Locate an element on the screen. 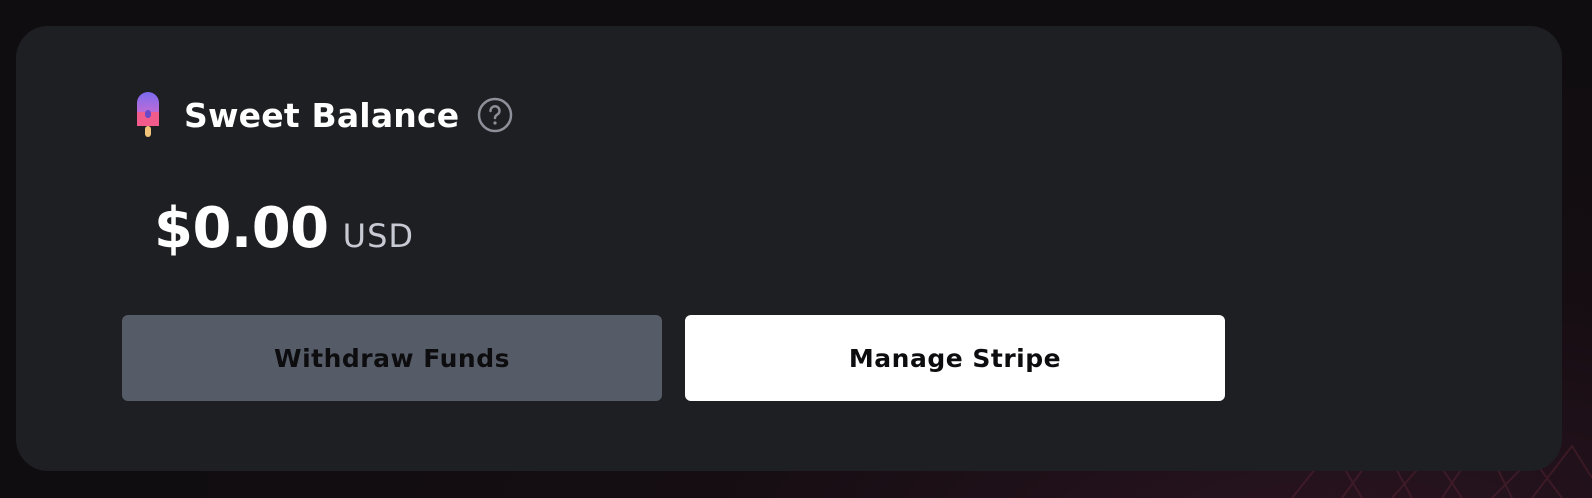  balance-amount: $0.00 is located at coordinates (241, 228).